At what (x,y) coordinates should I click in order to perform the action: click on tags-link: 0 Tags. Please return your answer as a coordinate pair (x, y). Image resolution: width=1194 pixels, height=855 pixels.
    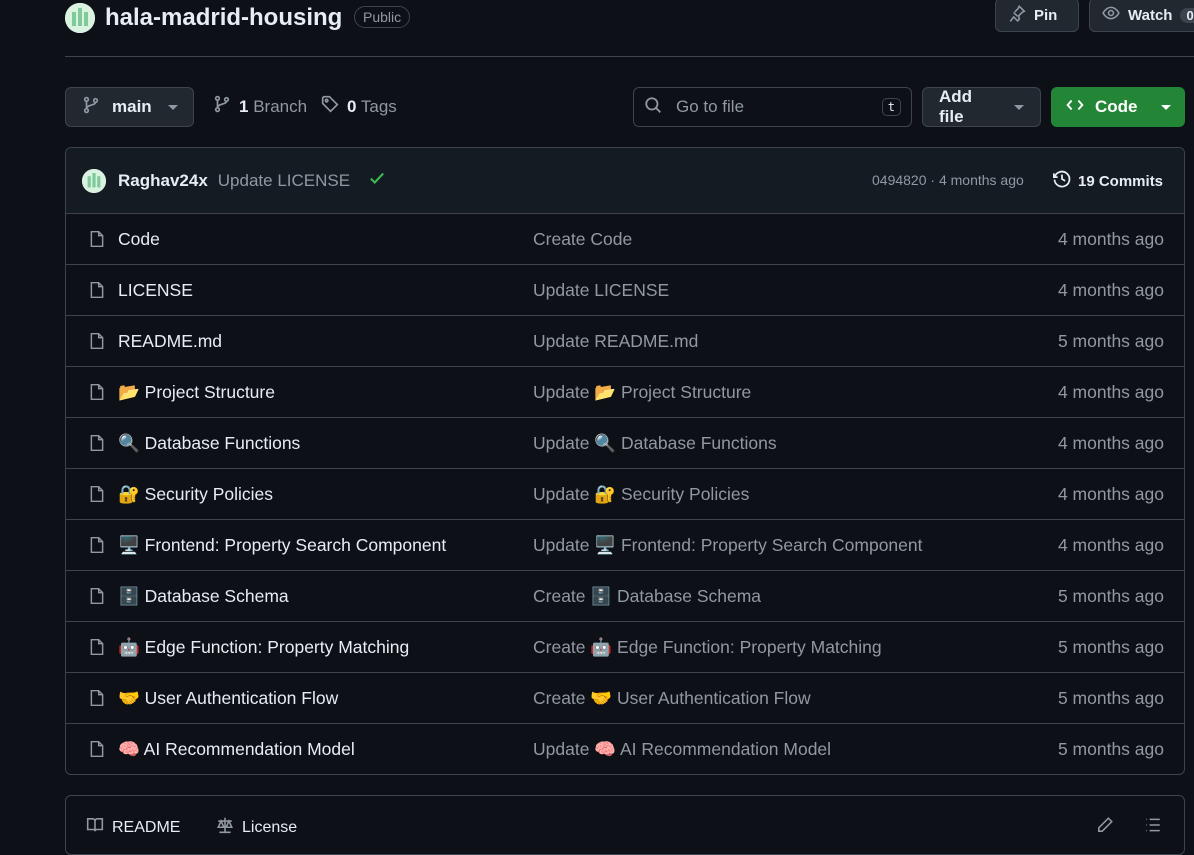
    Looking at the image, I should click on (359, 106).